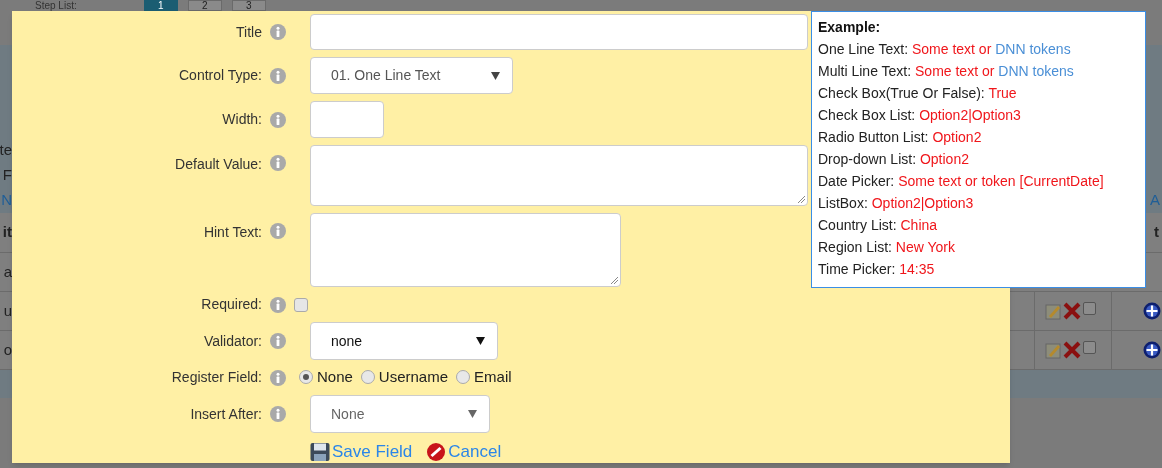 This screenshot has height=468, width=1162. I want to click on example-line: Radio Button List: Option2, so click(900, 137).